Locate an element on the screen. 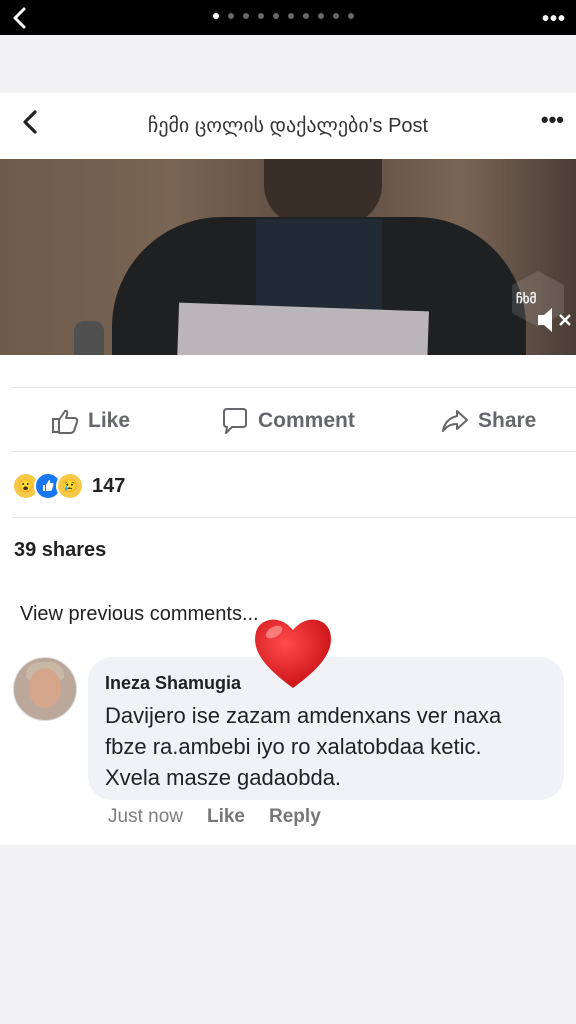  top-bar: ••• is located at coordinates (288, 17).